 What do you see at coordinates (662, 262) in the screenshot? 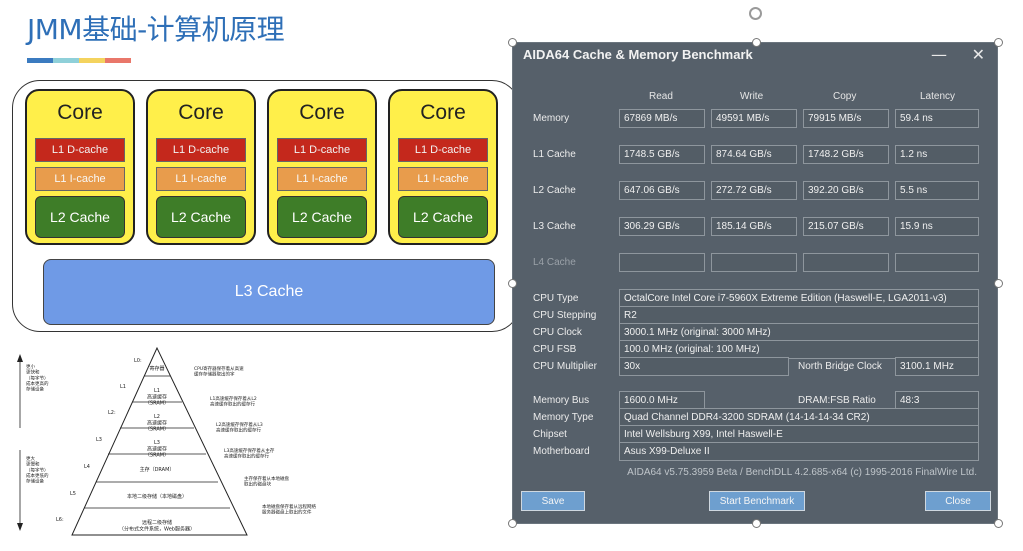
I see `l4-read` at bounding box center [662, 262].